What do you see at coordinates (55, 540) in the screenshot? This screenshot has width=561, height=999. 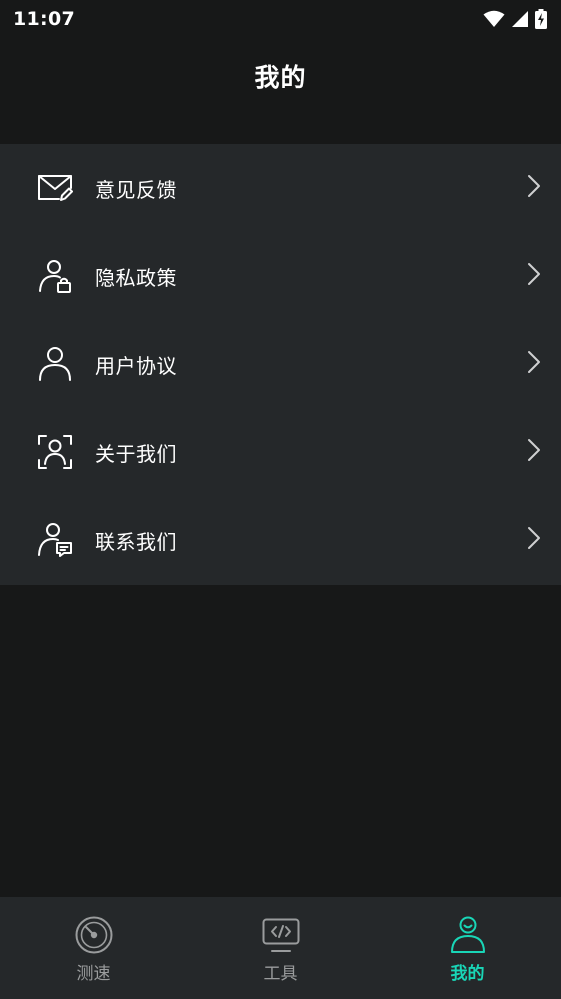 I see `user-message-icon` at bounding box center [55, 540].